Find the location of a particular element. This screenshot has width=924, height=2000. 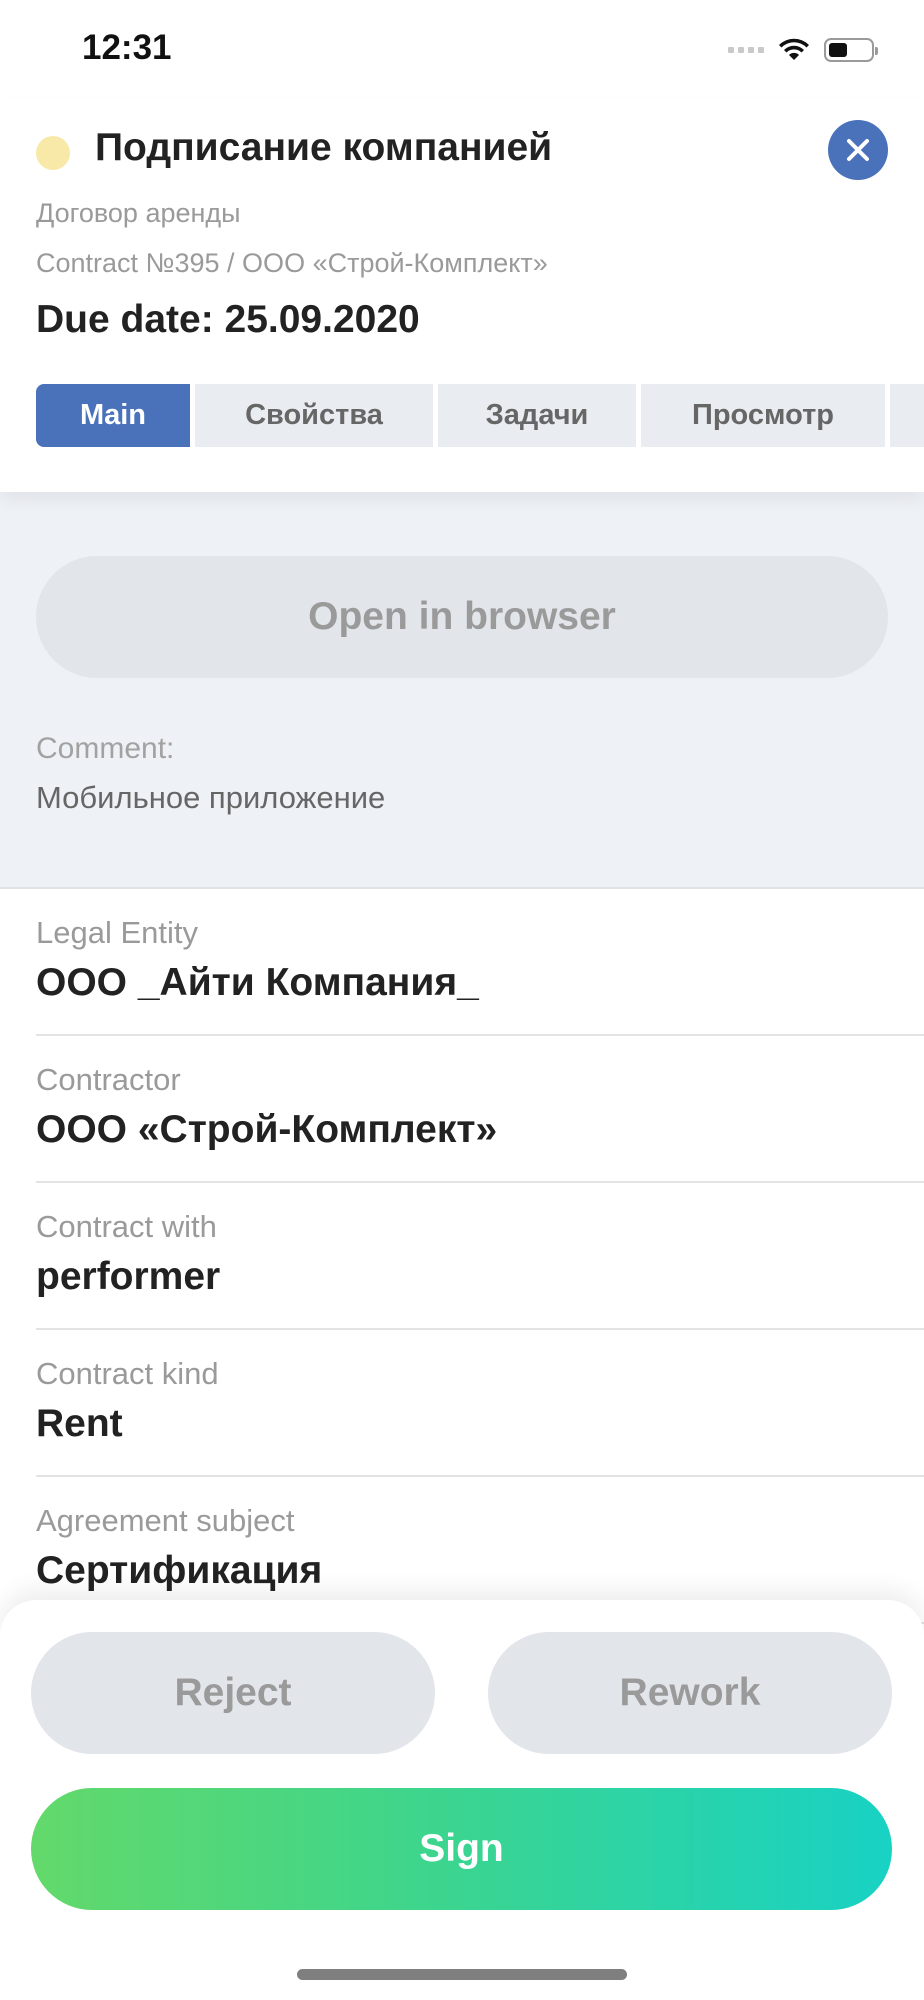

home-indicator is located at coordinates (462, 1974).